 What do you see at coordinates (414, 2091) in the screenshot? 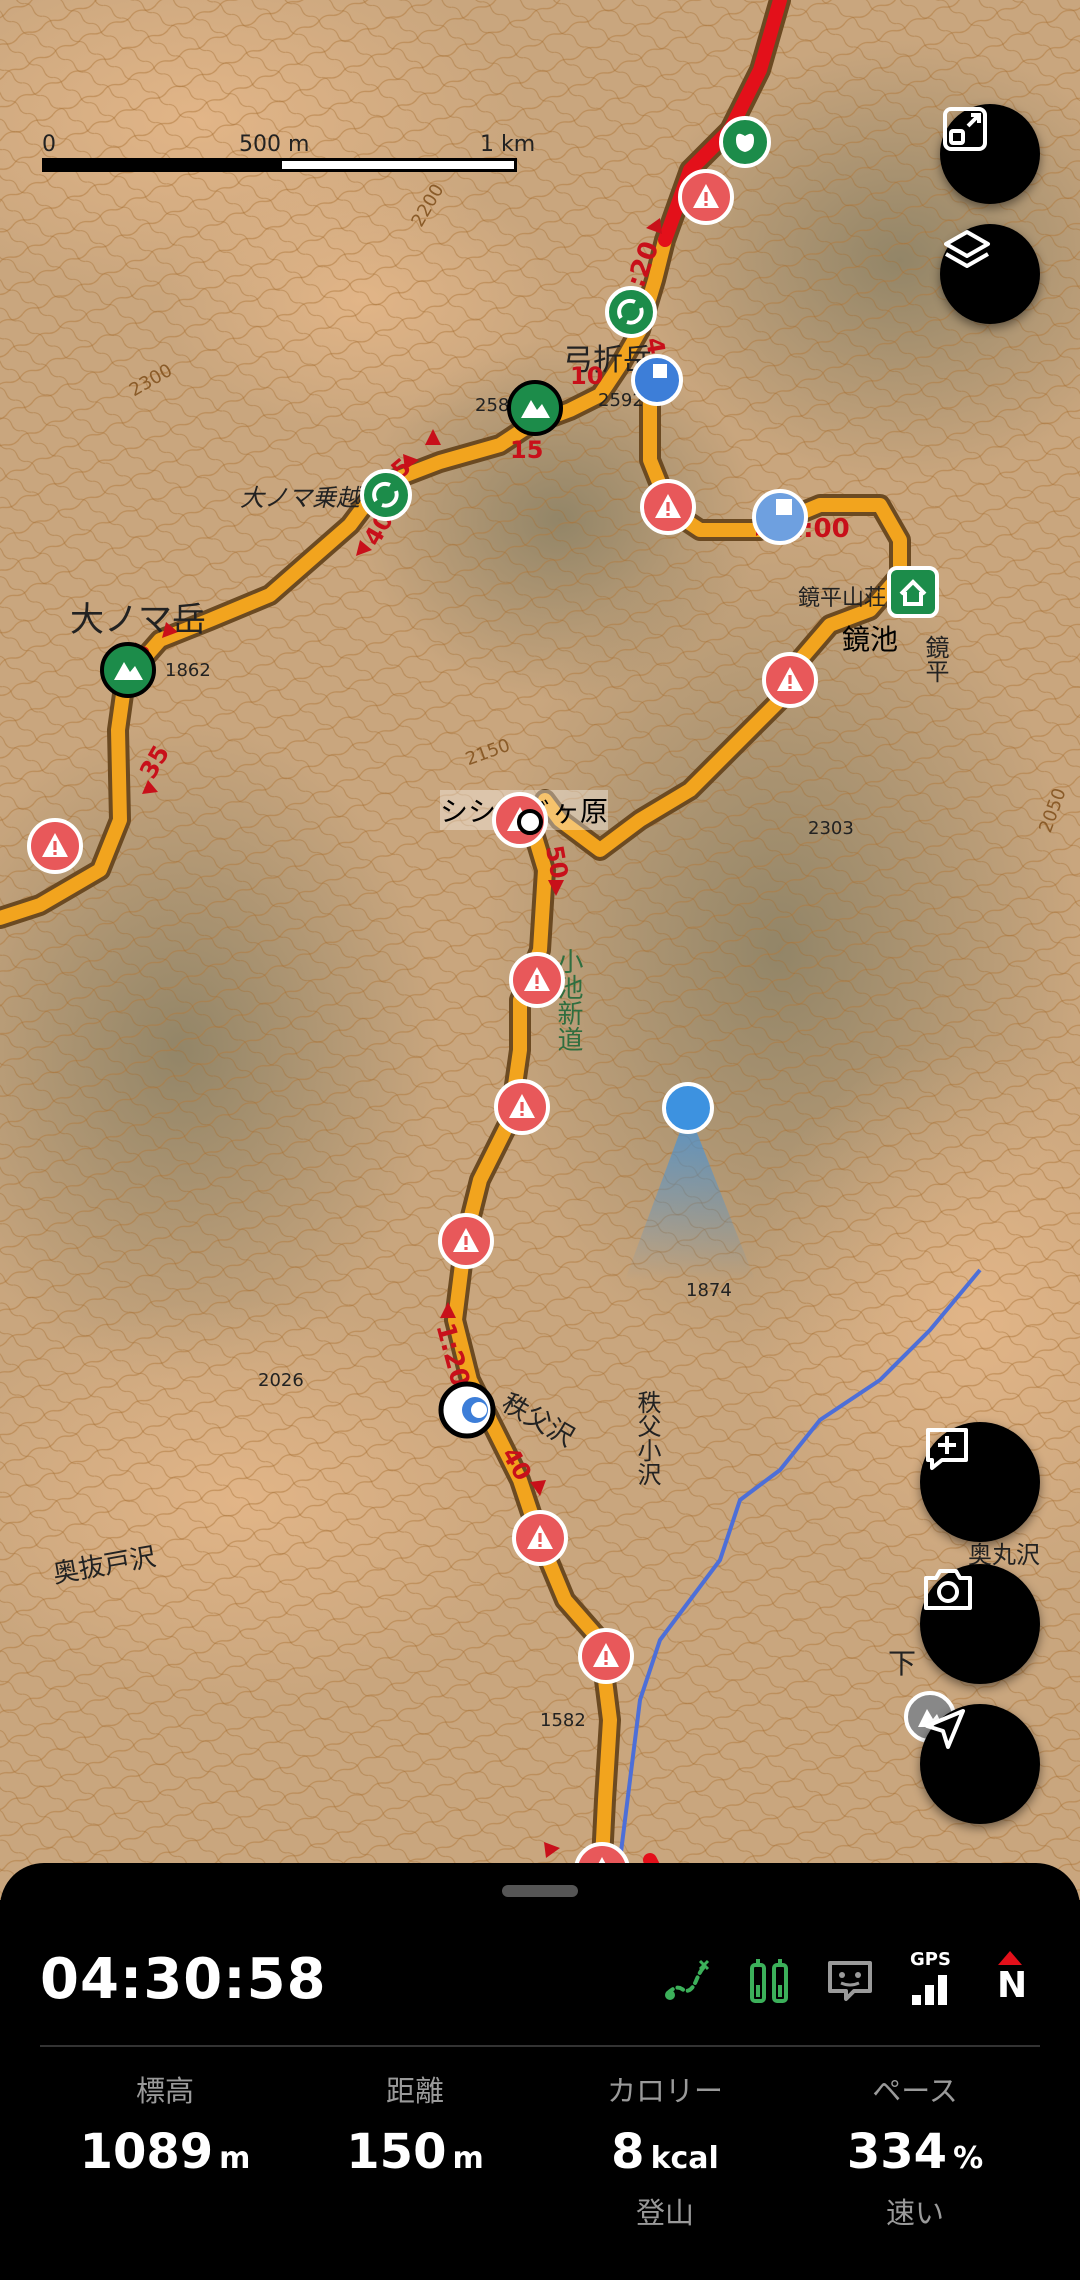
I see `stat-label: 距離` at bounding box center [414, 2091].